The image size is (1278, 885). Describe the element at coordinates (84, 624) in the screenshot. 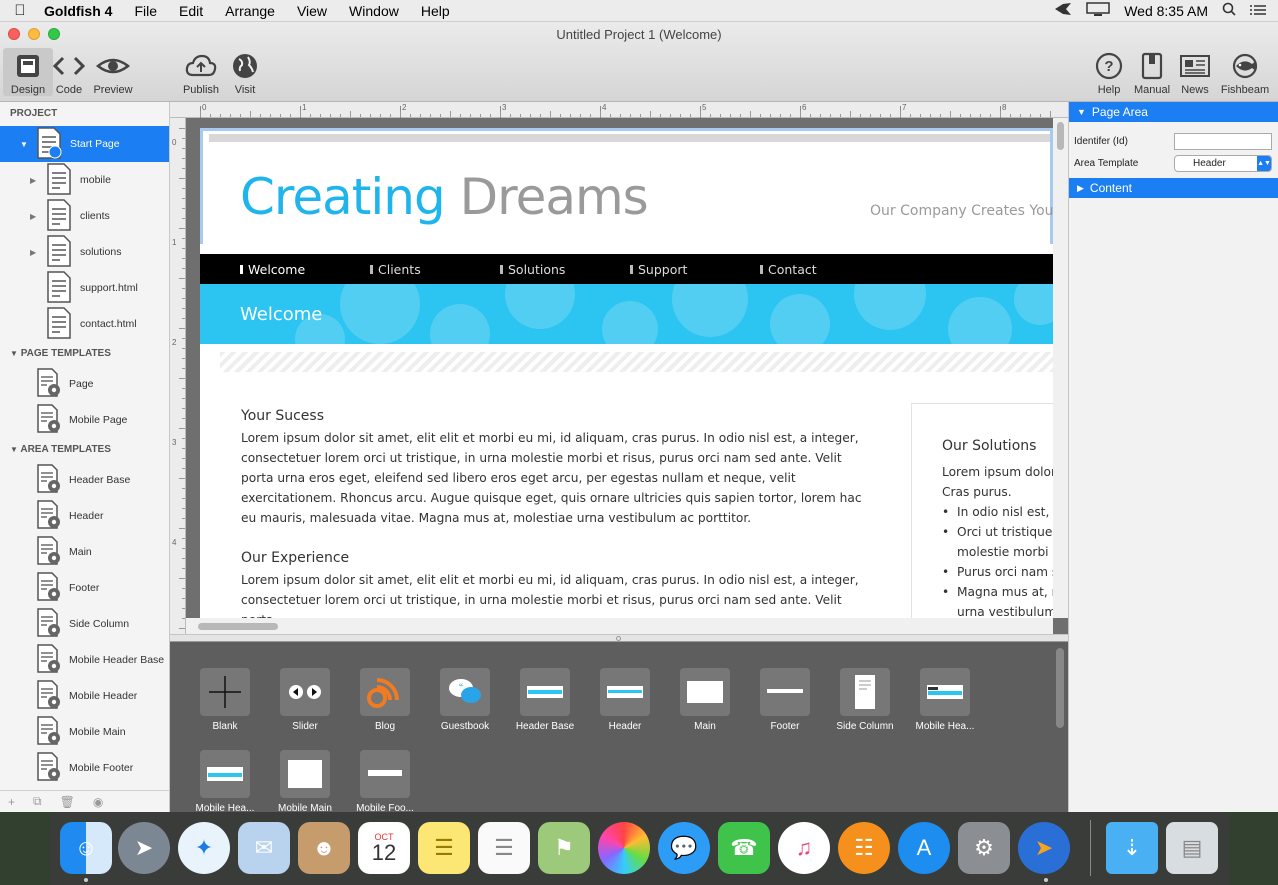

I see `area-template-item: Side Column` at that location.